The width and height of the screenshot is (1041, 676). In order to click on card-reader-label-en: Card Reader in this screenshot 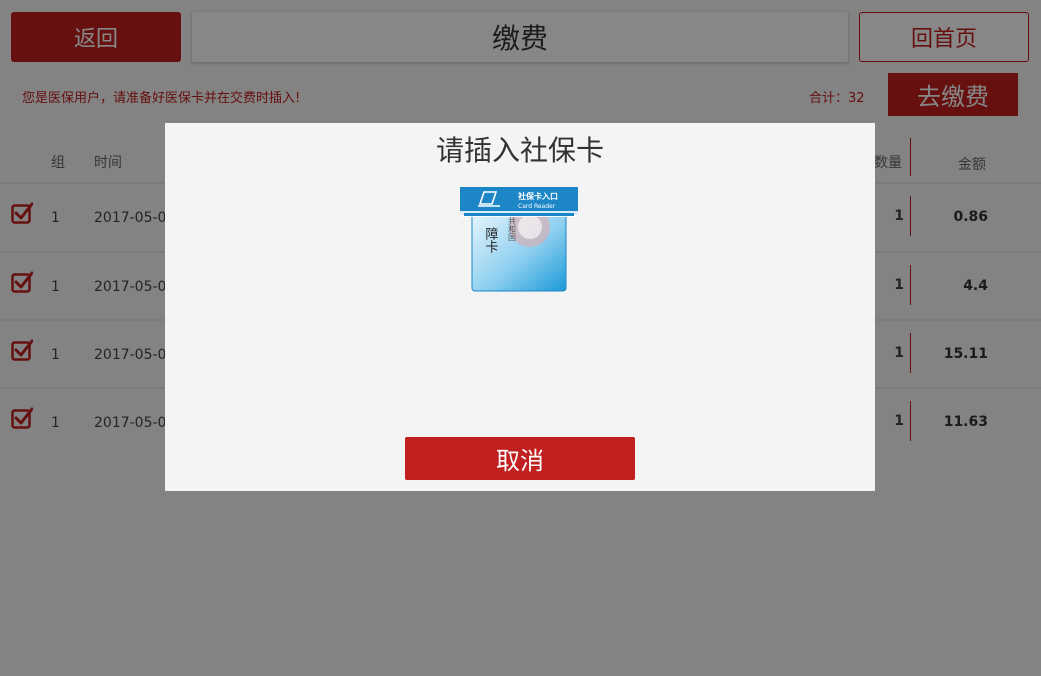, I will do `click(537, 206)`.